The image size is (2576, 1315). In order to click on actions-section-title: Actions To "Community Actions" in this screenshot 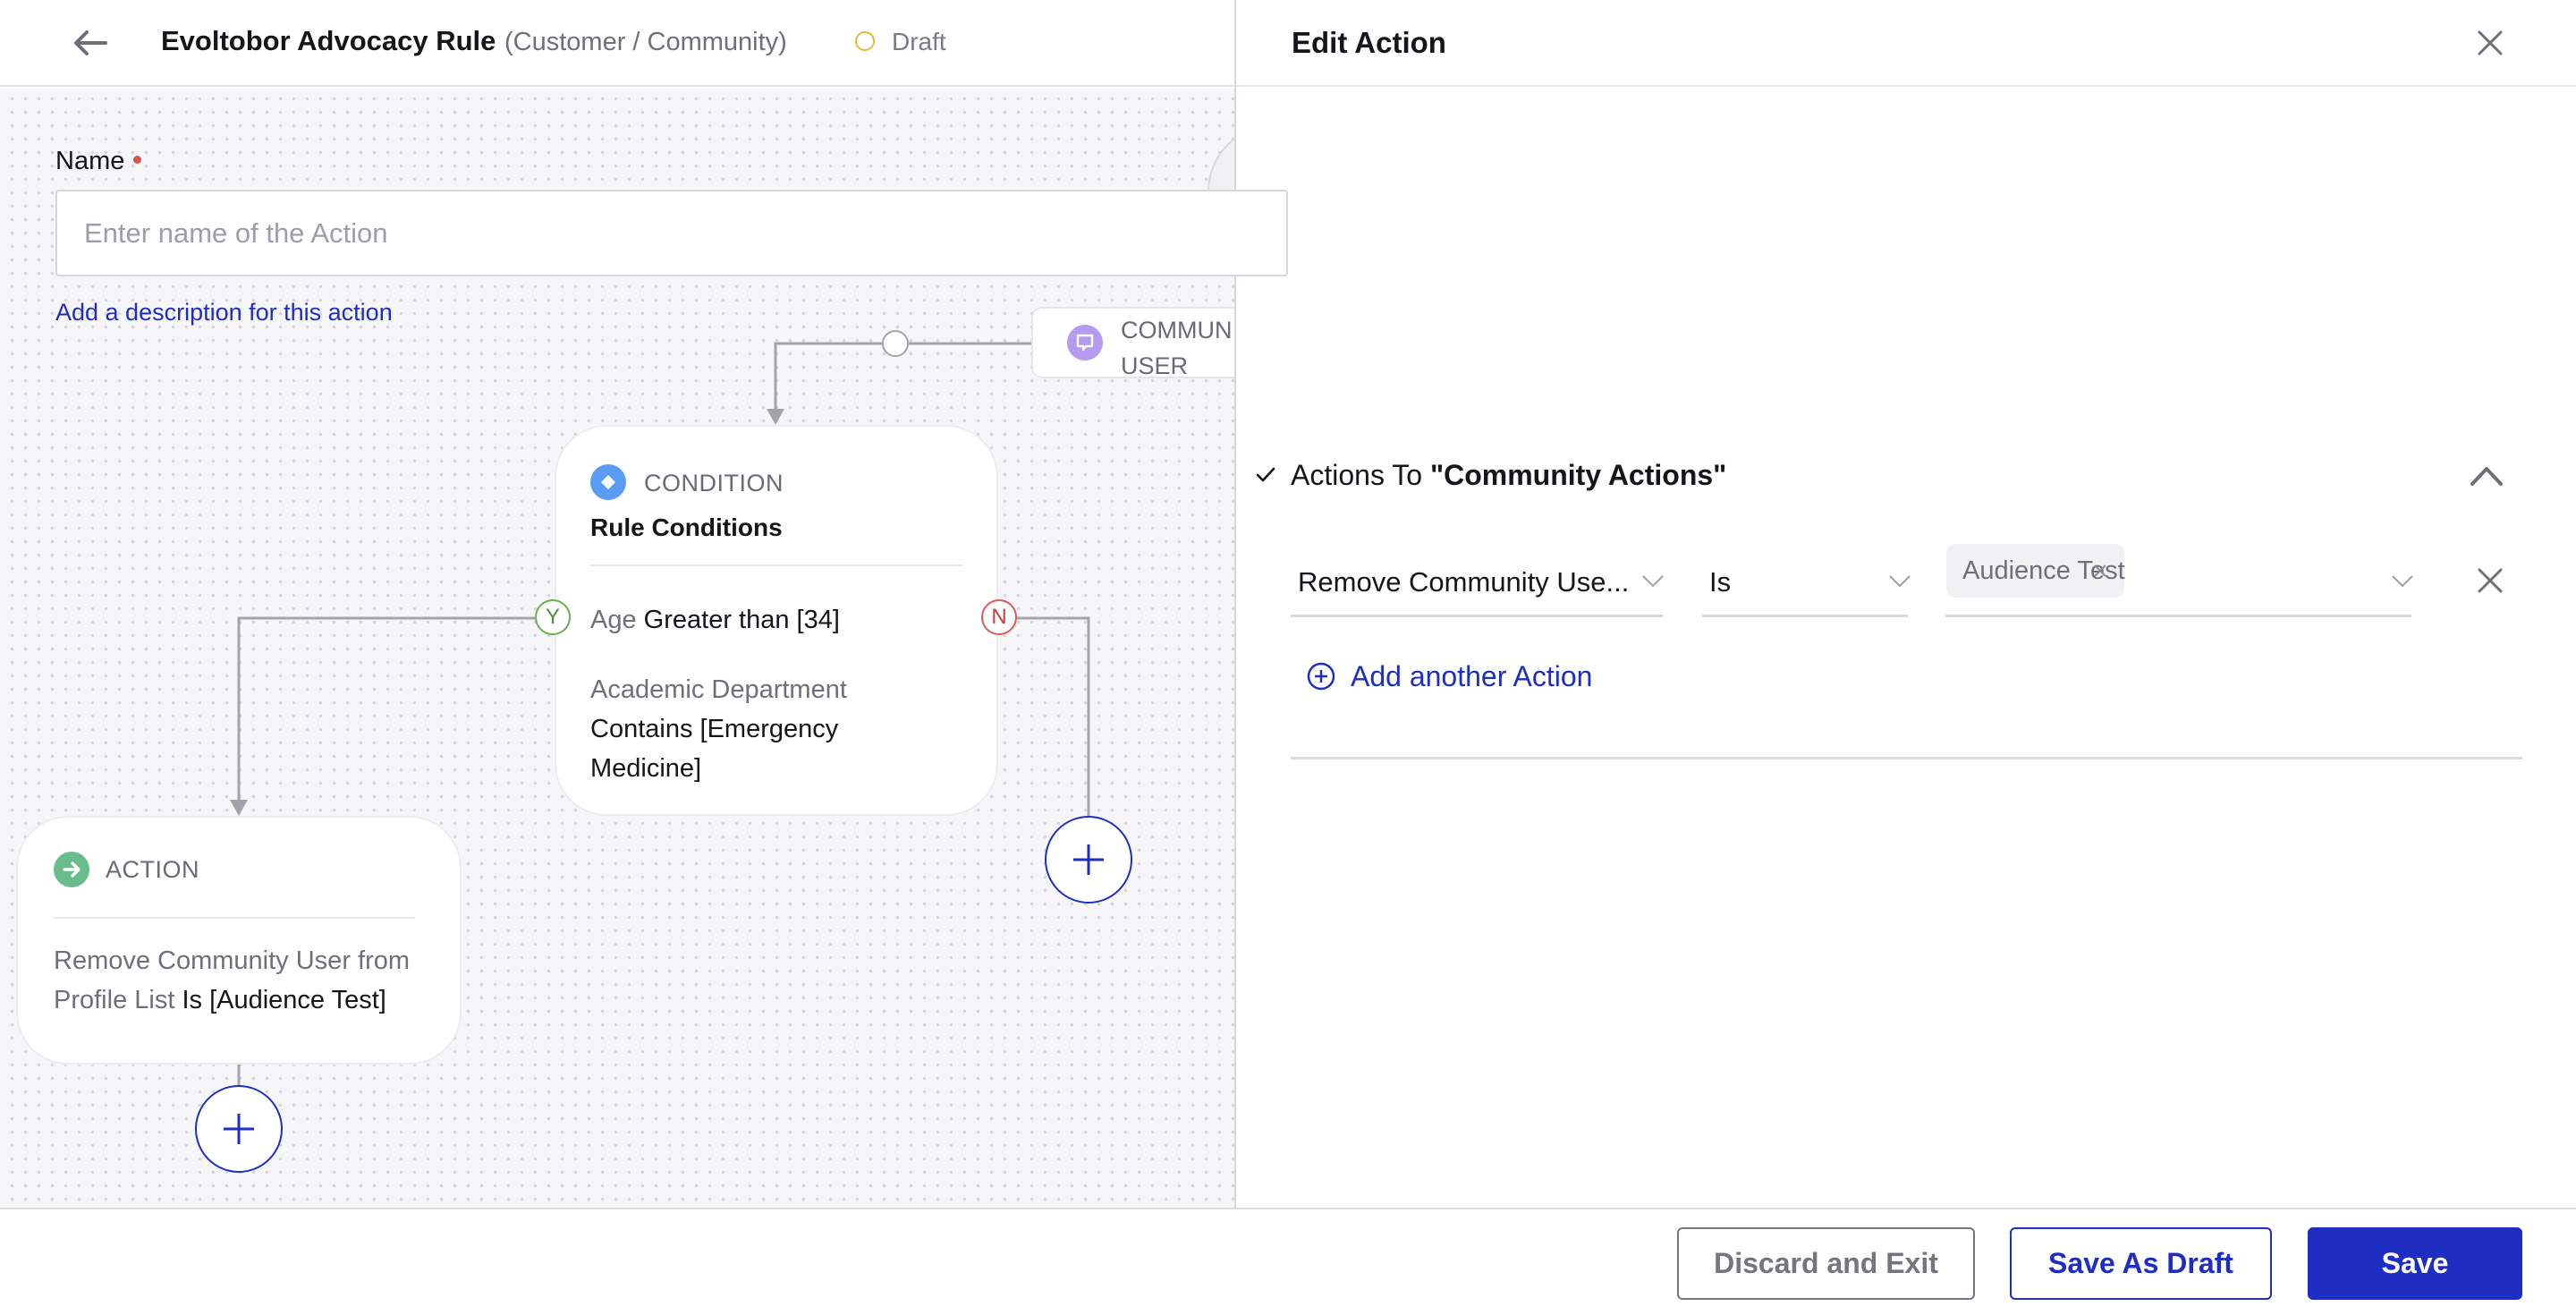, I will do `click(1508, 476)`.